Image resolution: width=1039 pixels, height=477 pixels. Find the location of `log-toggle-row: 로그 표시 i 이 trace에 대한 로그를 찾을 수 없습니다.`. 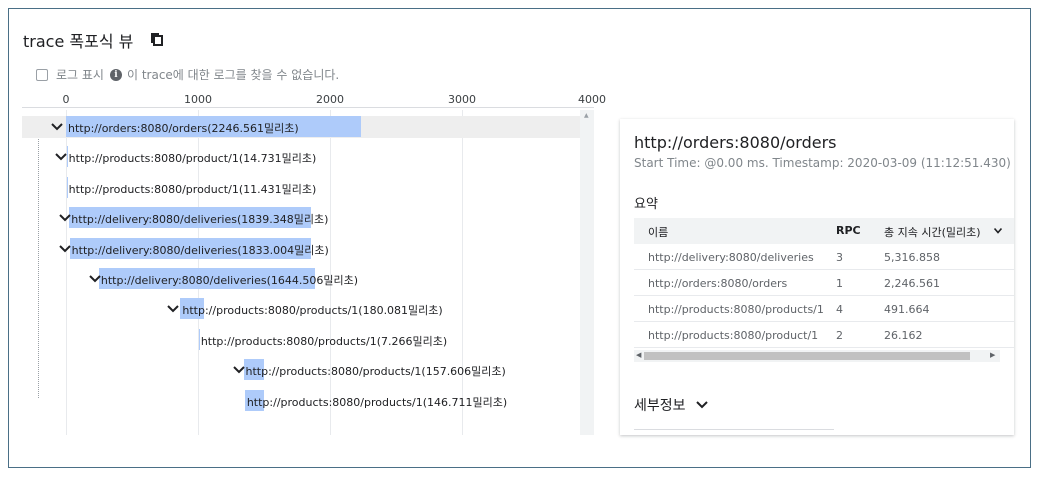

log-toggle-row: 로그 표시 i 이 trace에 대한 로그를 찾을 수 없습니다. is located at coordinates (187, 74).